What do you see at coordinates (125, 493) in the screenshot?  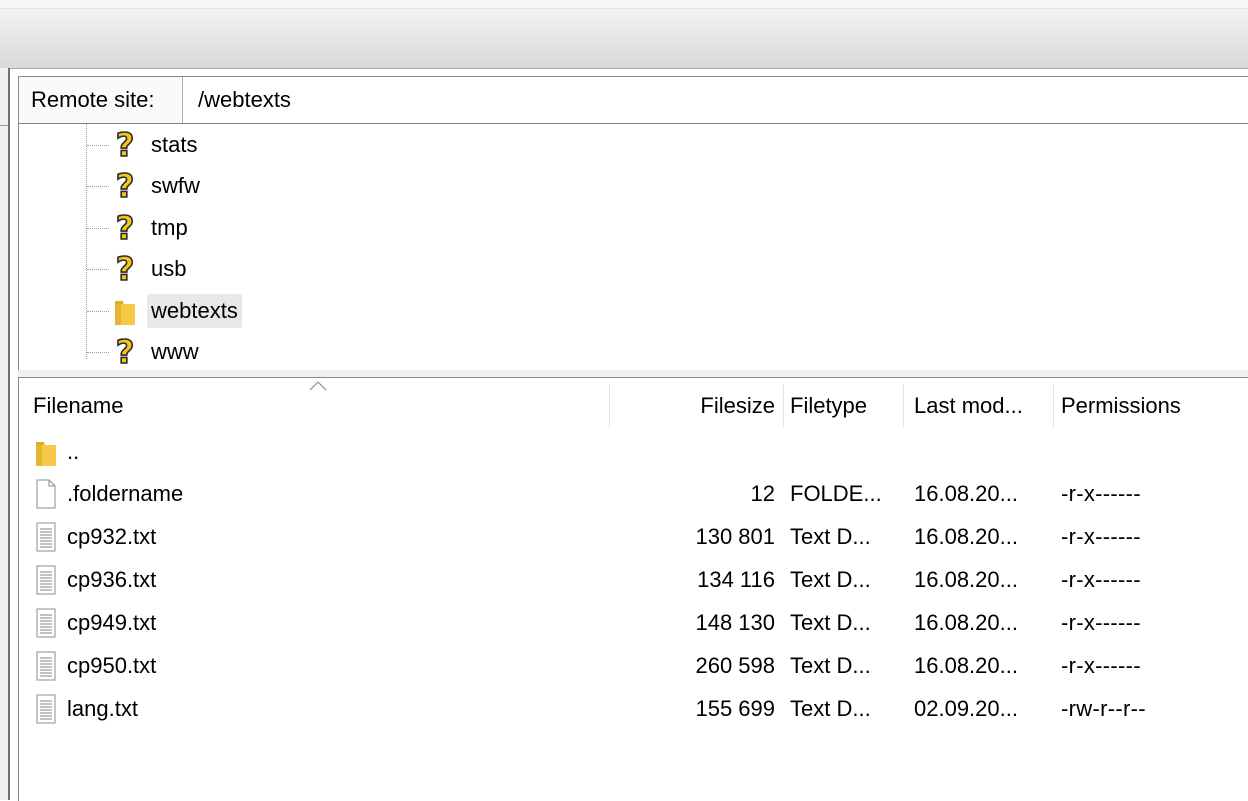 I see `file-name: .foldername` at bounding box center [125, 493].